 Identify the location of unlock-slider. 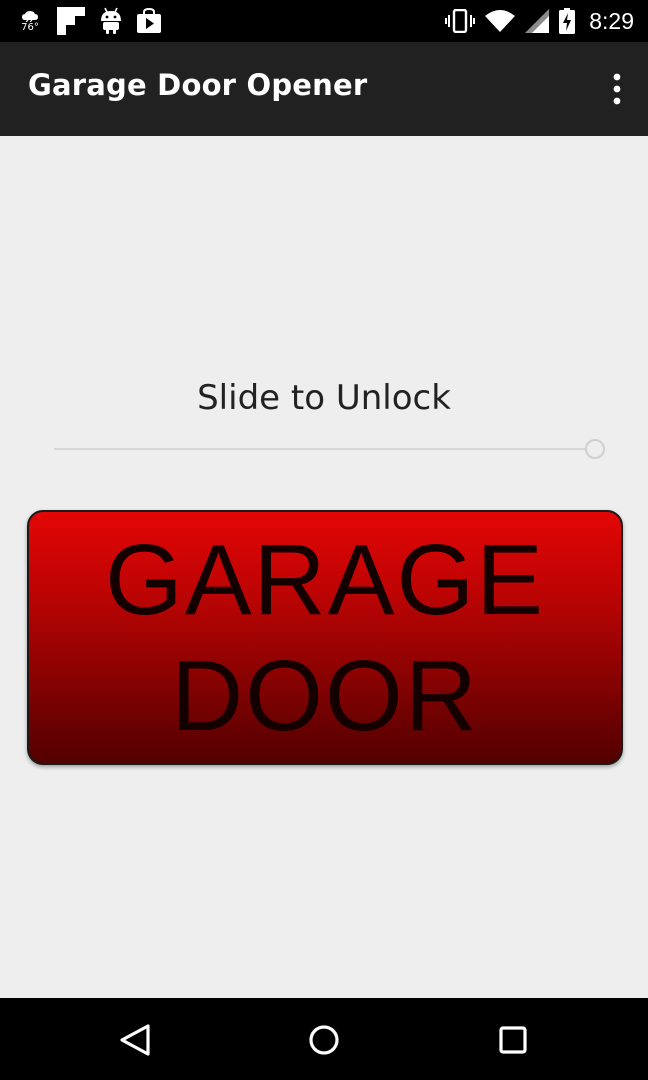
(330, 449).